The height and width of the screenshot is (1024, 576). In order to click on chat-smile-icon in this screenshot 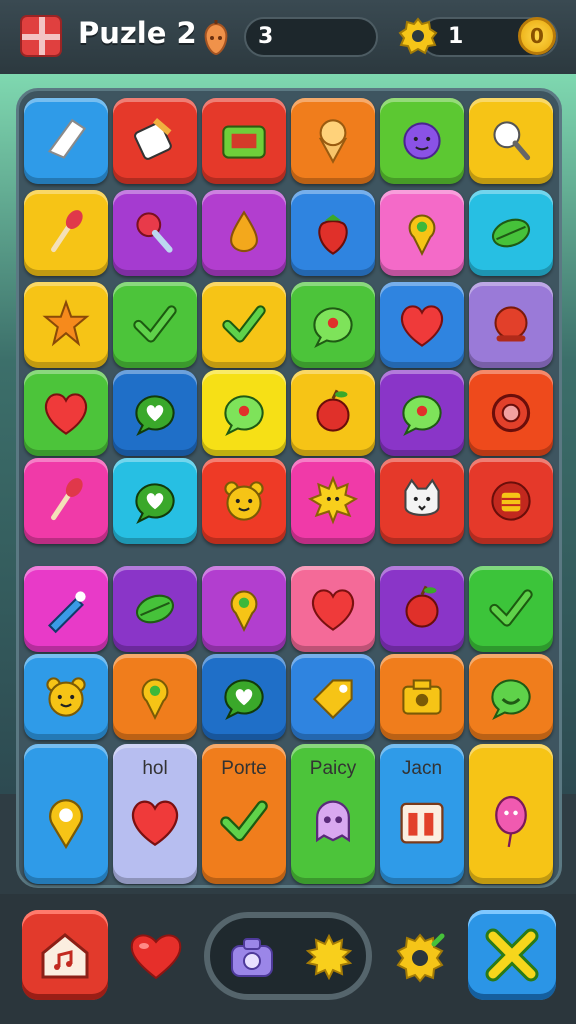, I will do `click(511, 699)`.